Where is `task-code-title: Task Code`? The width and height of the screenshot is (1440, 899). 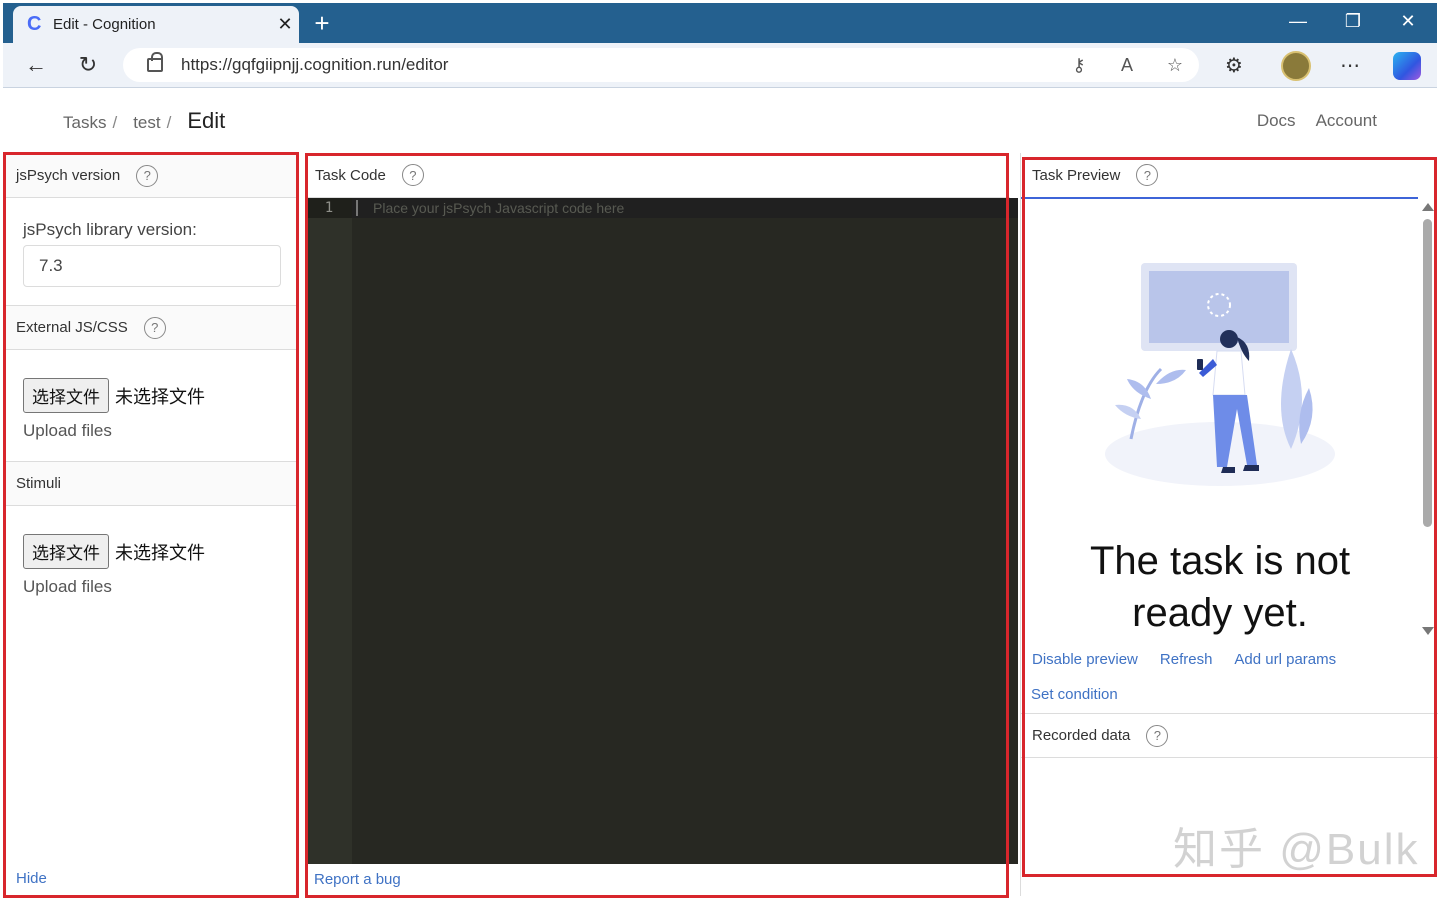 task-code-title: Task Code is located at coordinates (350, 175).